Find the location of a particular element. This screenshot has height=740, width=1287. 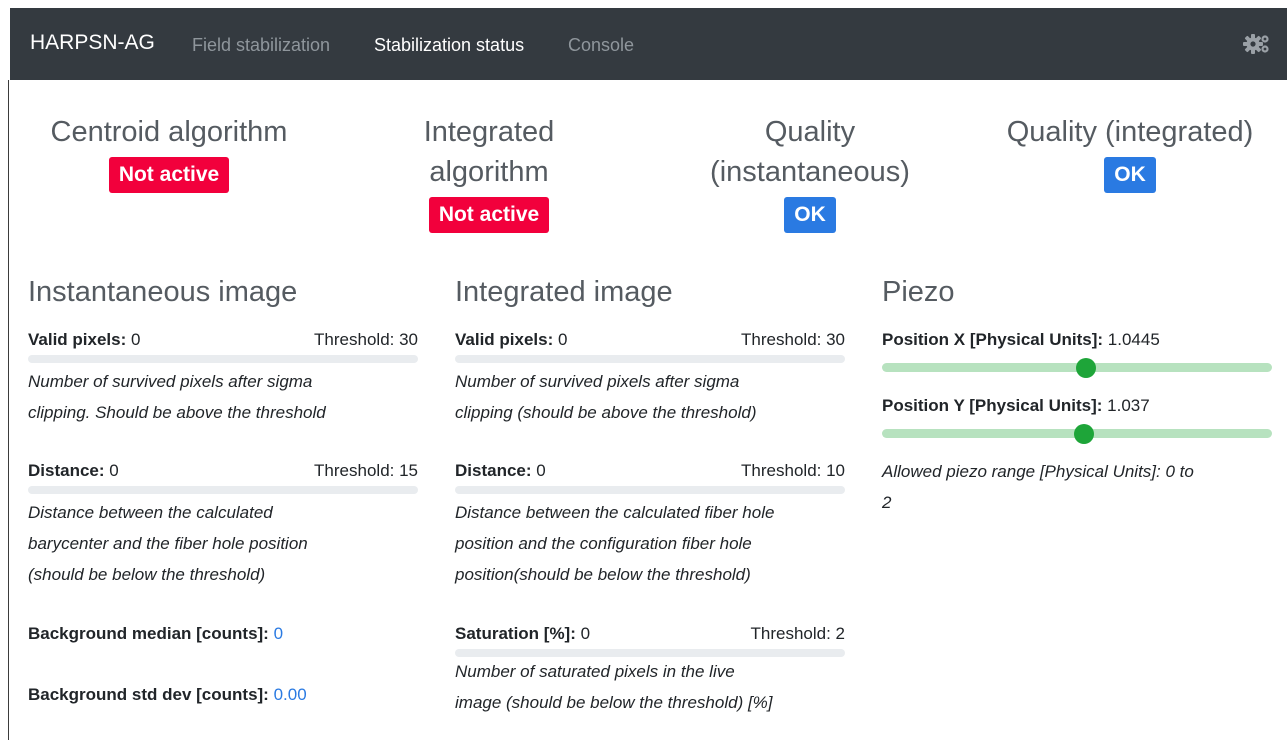

metric-label: Background std dev [counts]: is located at coordinates (148, 694).